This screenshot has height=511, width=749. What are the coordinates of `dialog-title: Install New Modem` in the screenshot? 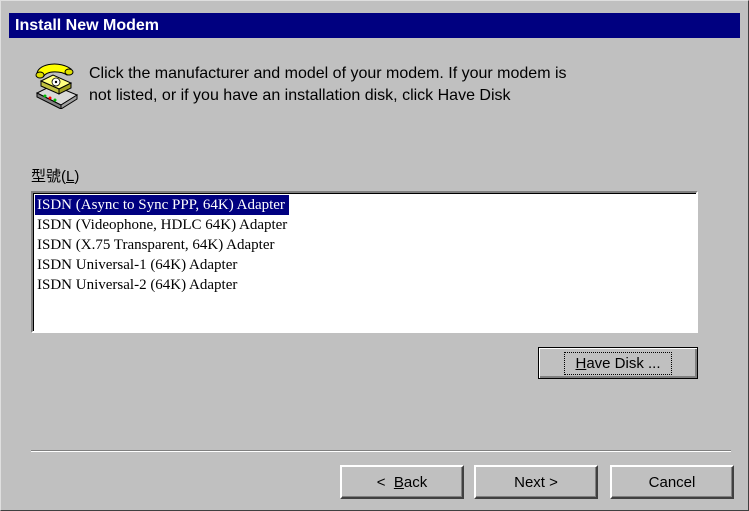 It's located at (374, 25).